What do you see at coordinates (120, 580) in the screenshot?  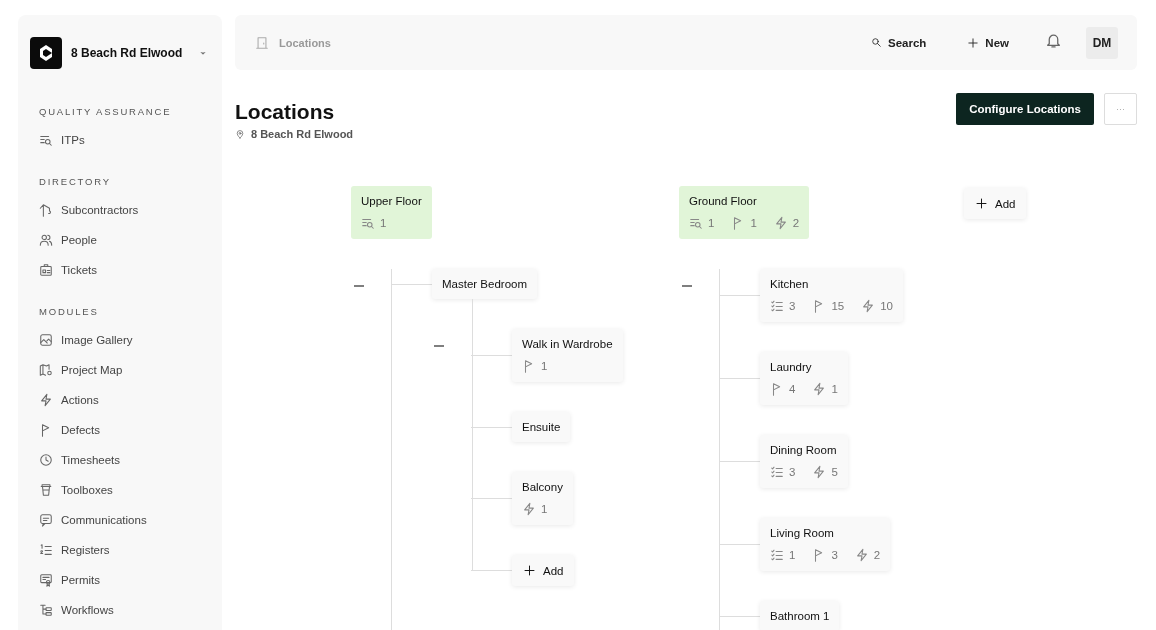 I see `nav-item: Permits` at bounding box center [120, 580].